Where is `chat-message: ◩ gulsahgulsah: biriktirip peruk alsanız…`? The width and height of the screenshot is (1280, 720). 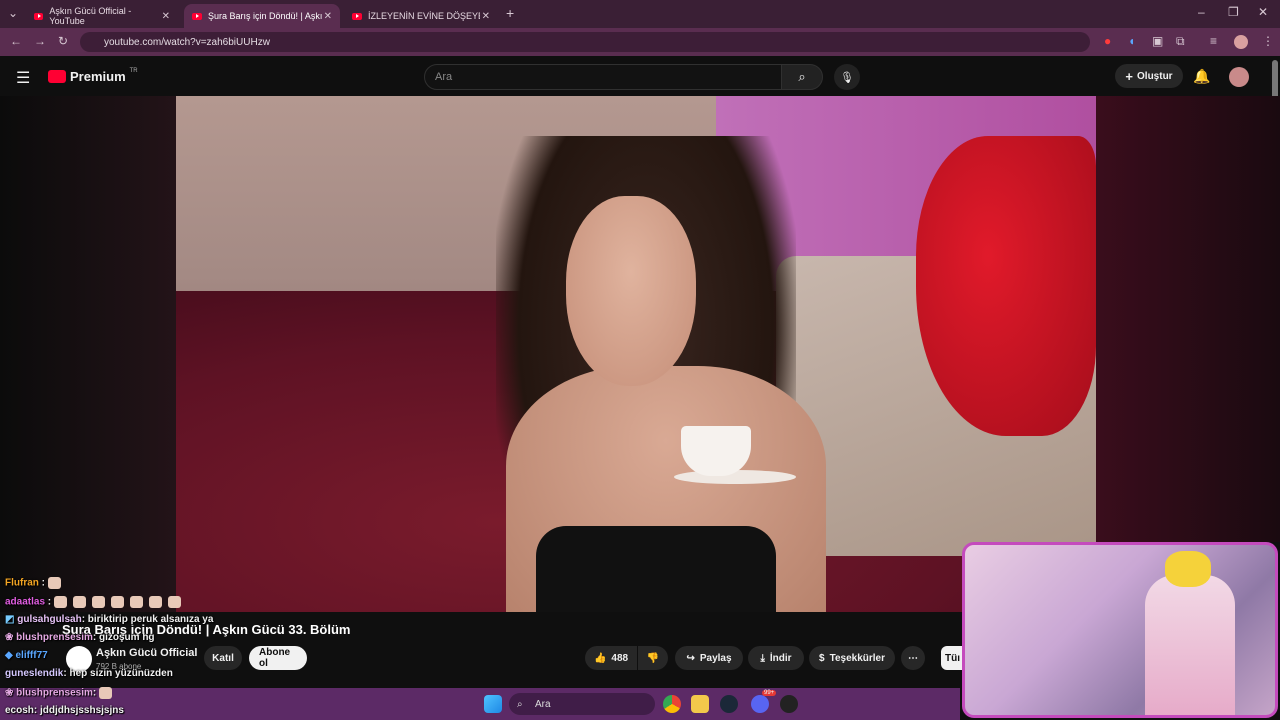
chat-message: ◩ gulsahgulsah: biriktirip peruk alsanız… is located at coordinates (109, 619).